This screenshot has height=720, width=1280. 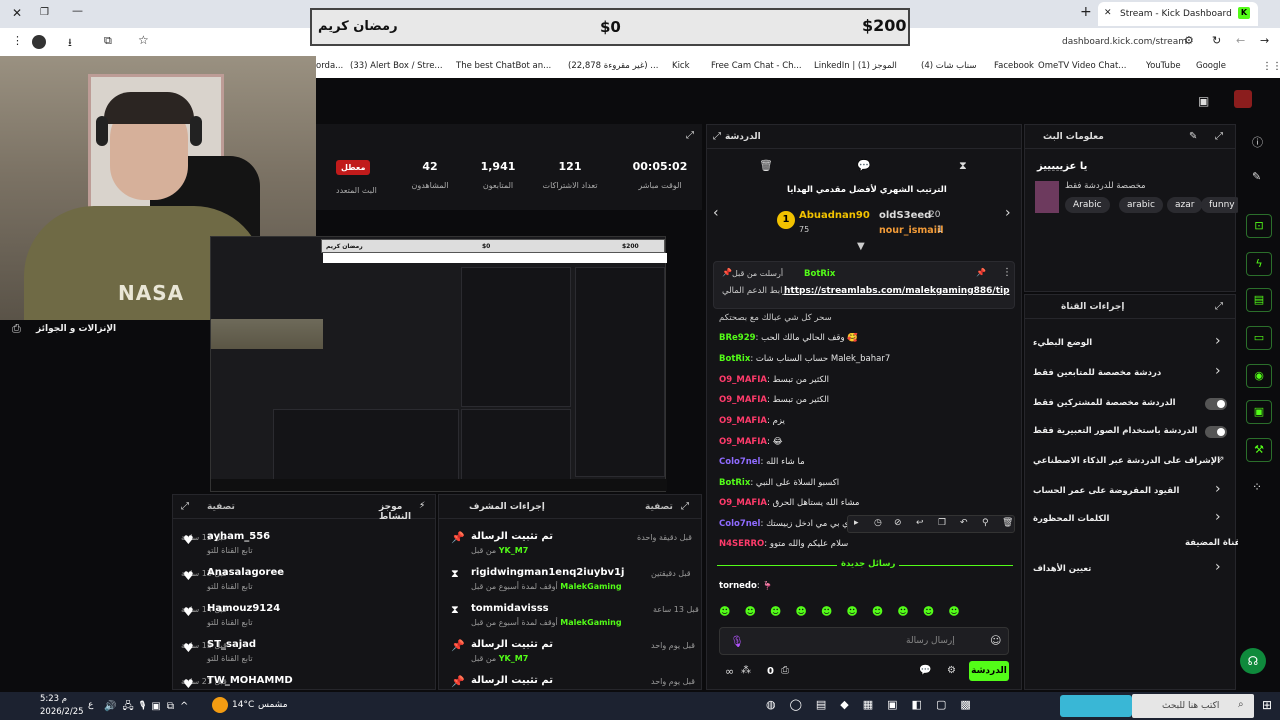 I want to click on bookmark-star-icon: ☆, so click(x=143, y=40).